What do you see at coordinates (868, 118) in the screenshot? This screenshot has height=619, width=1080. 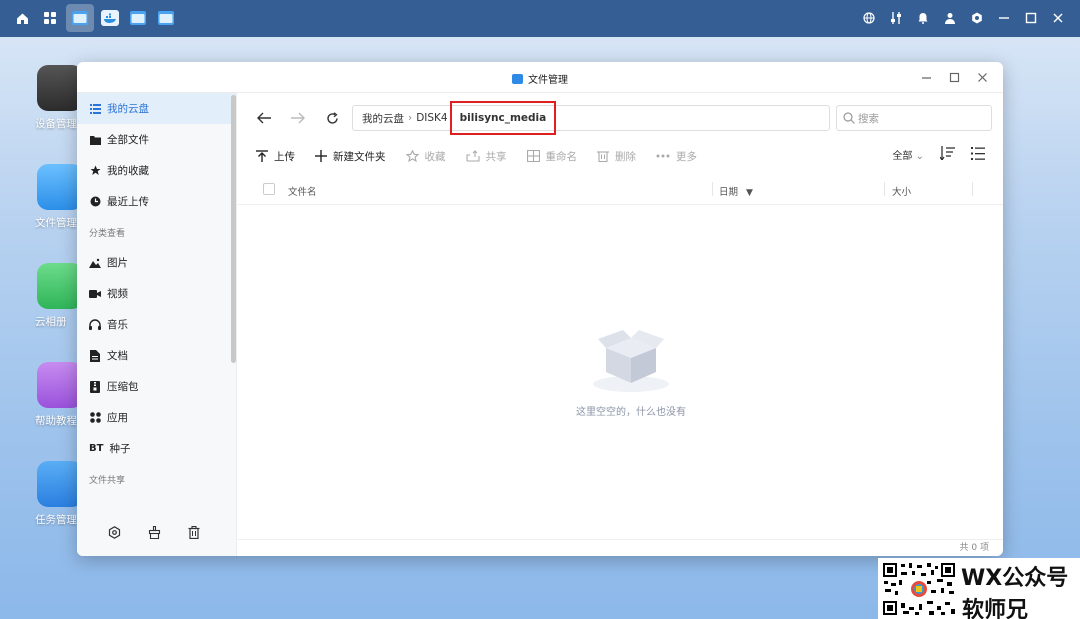 I see `search-placeholder: 搜索` at bounding box center [868, 118].